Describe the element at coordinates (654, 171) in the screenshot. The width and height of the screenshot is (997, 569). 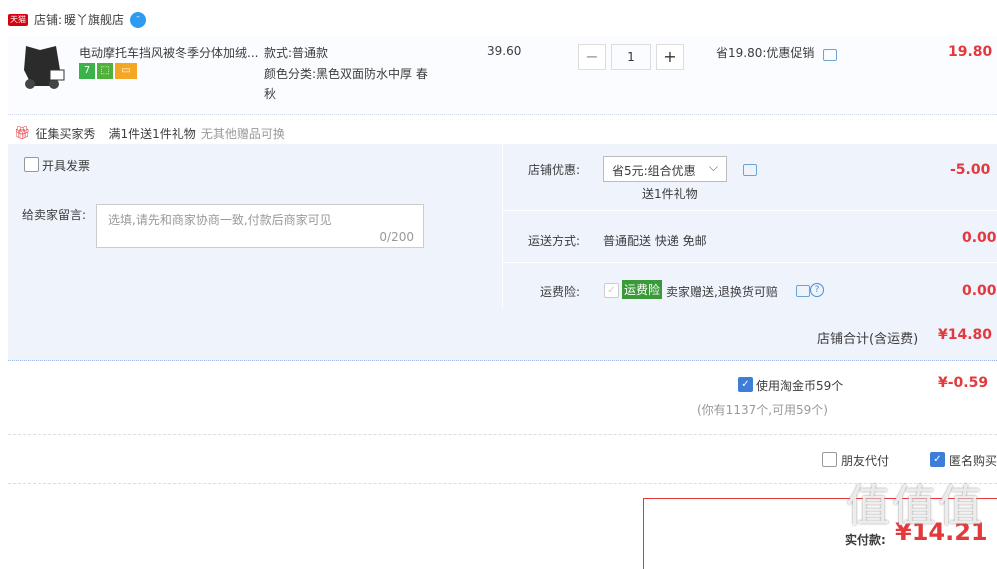
I see `store-discount-selected: 省5元:组合优惠` at that location.